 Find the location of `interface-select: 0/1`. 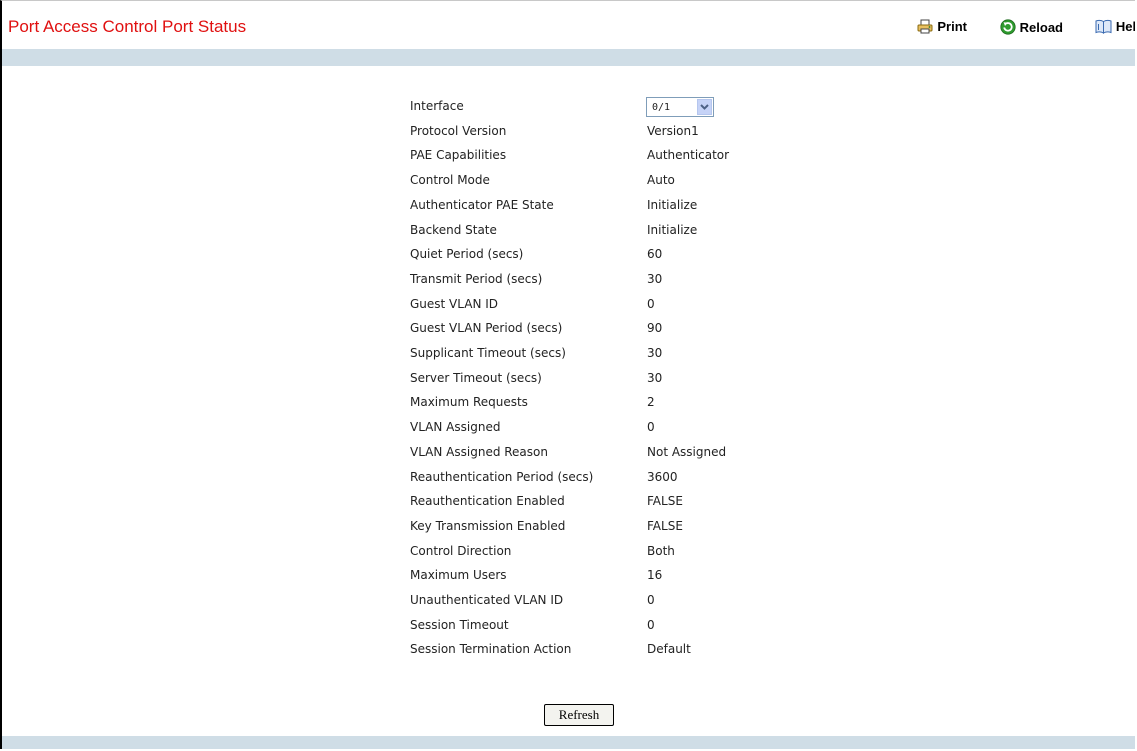

interface-select: 0/1 is located at coordinates (680, 107).